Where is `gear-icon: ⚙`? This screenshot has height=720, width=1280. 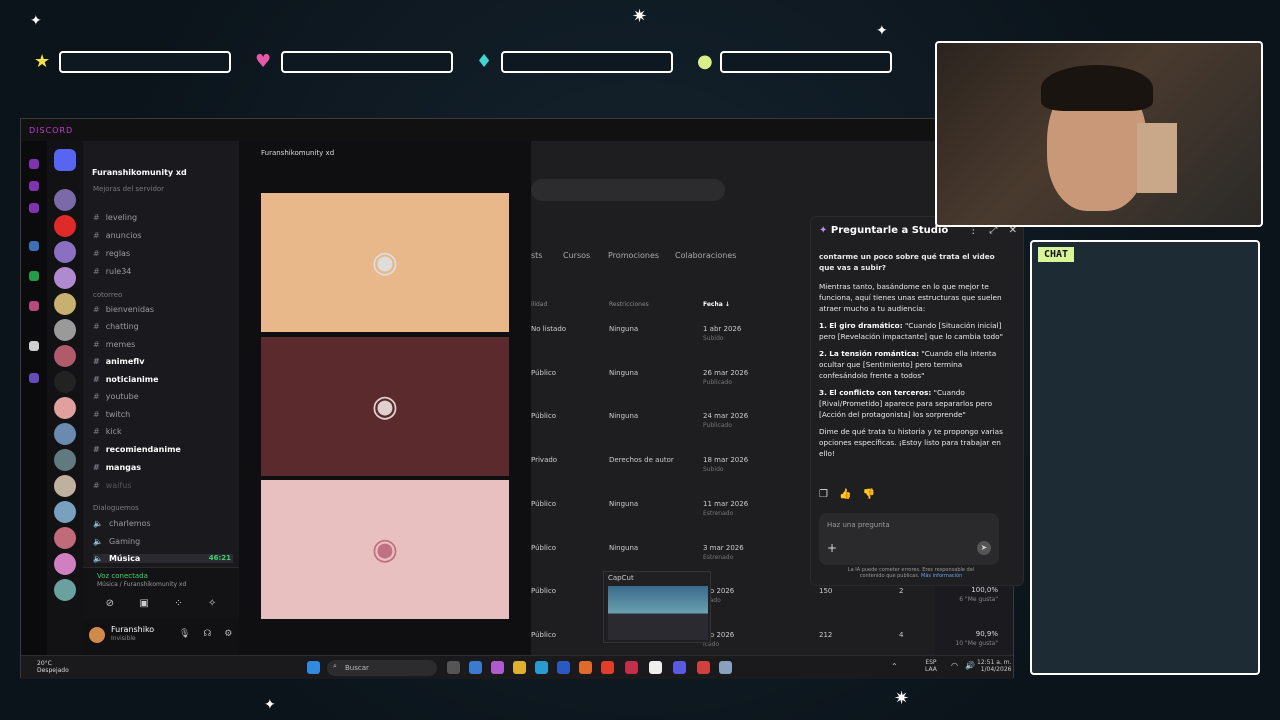 gear-icon: ⚙ is located at coordinates (228, 634).